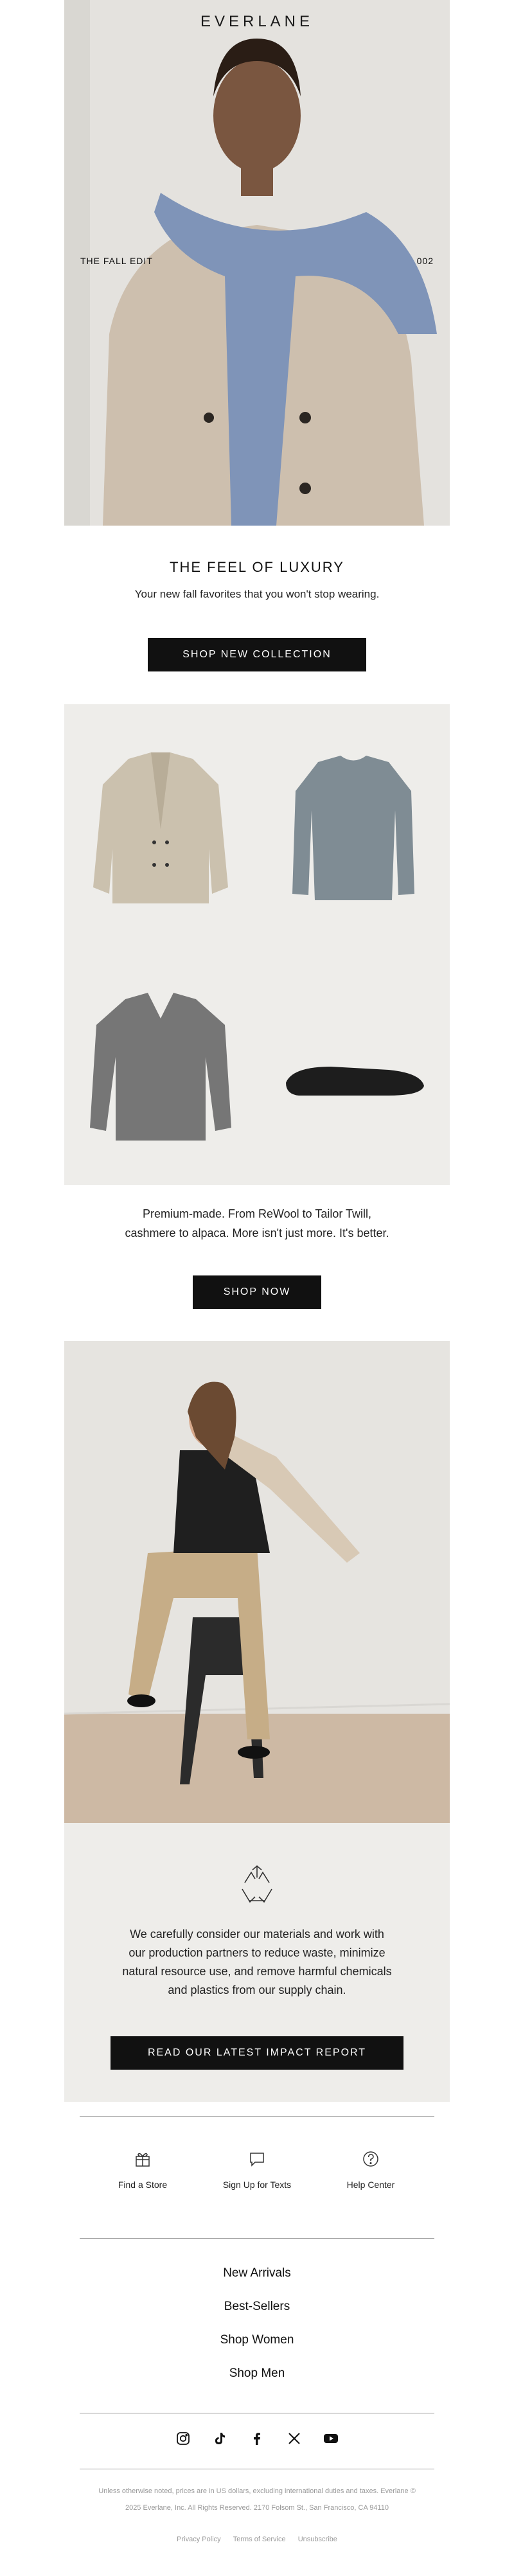 The image size is (514, 2576). What do you see at coordinates (425, 261) in the screenshot?
I see `hero-edit-number: 002` at bounding box center [425, 261].